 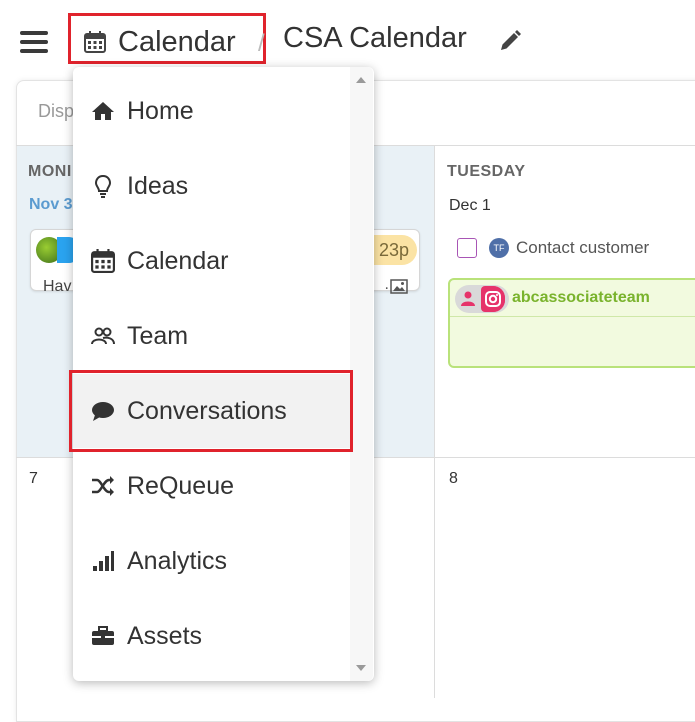 I want to click on home-icon, so click(x=103, y=111).